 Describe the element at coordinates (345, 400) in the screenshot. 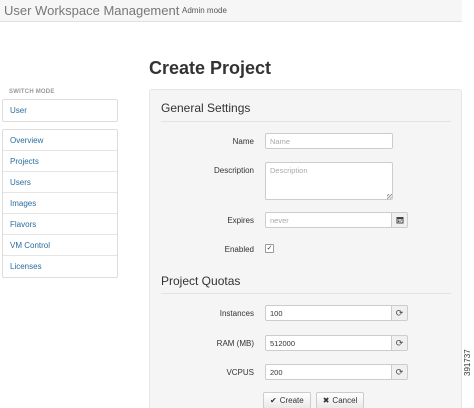

I see `cancel-button-label: Cancel` at that location.